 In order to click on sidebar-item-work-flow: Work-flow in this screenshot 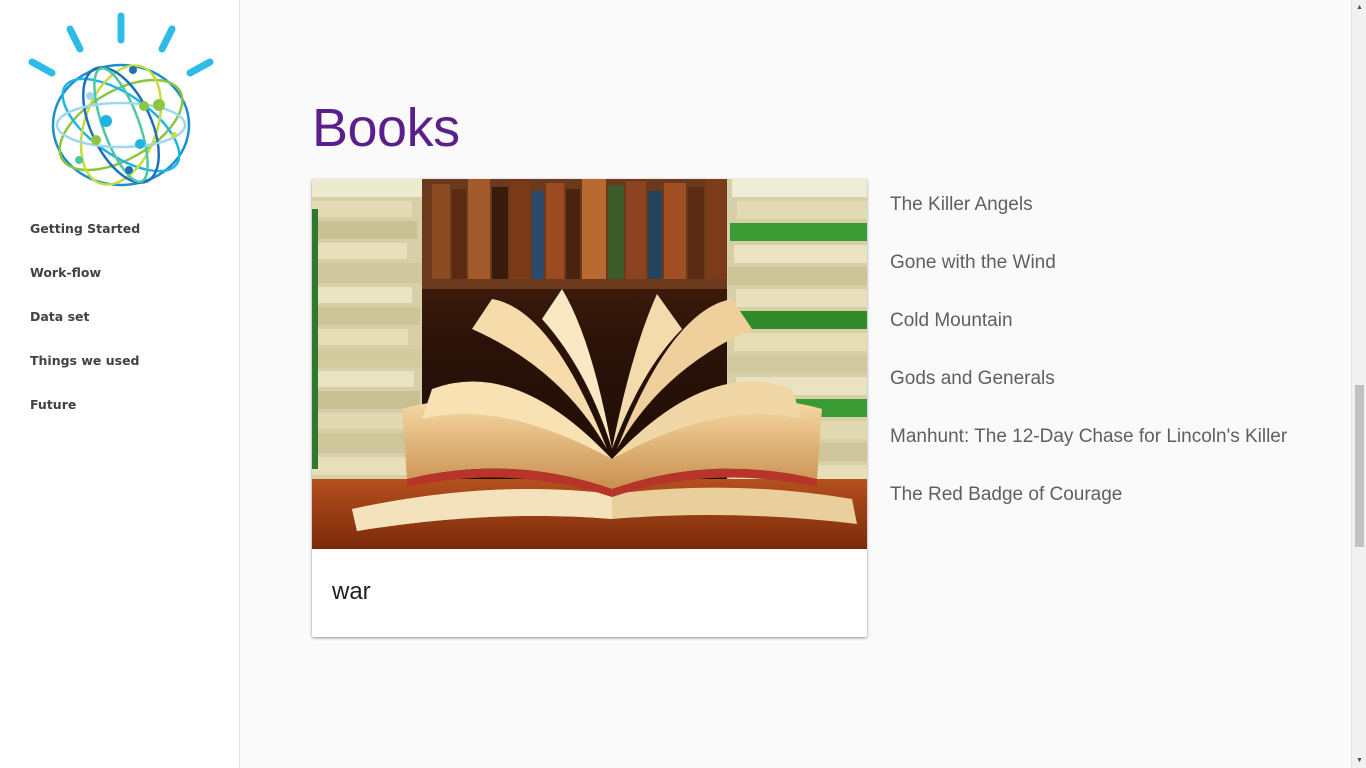, I will do `click(85, 286)`.